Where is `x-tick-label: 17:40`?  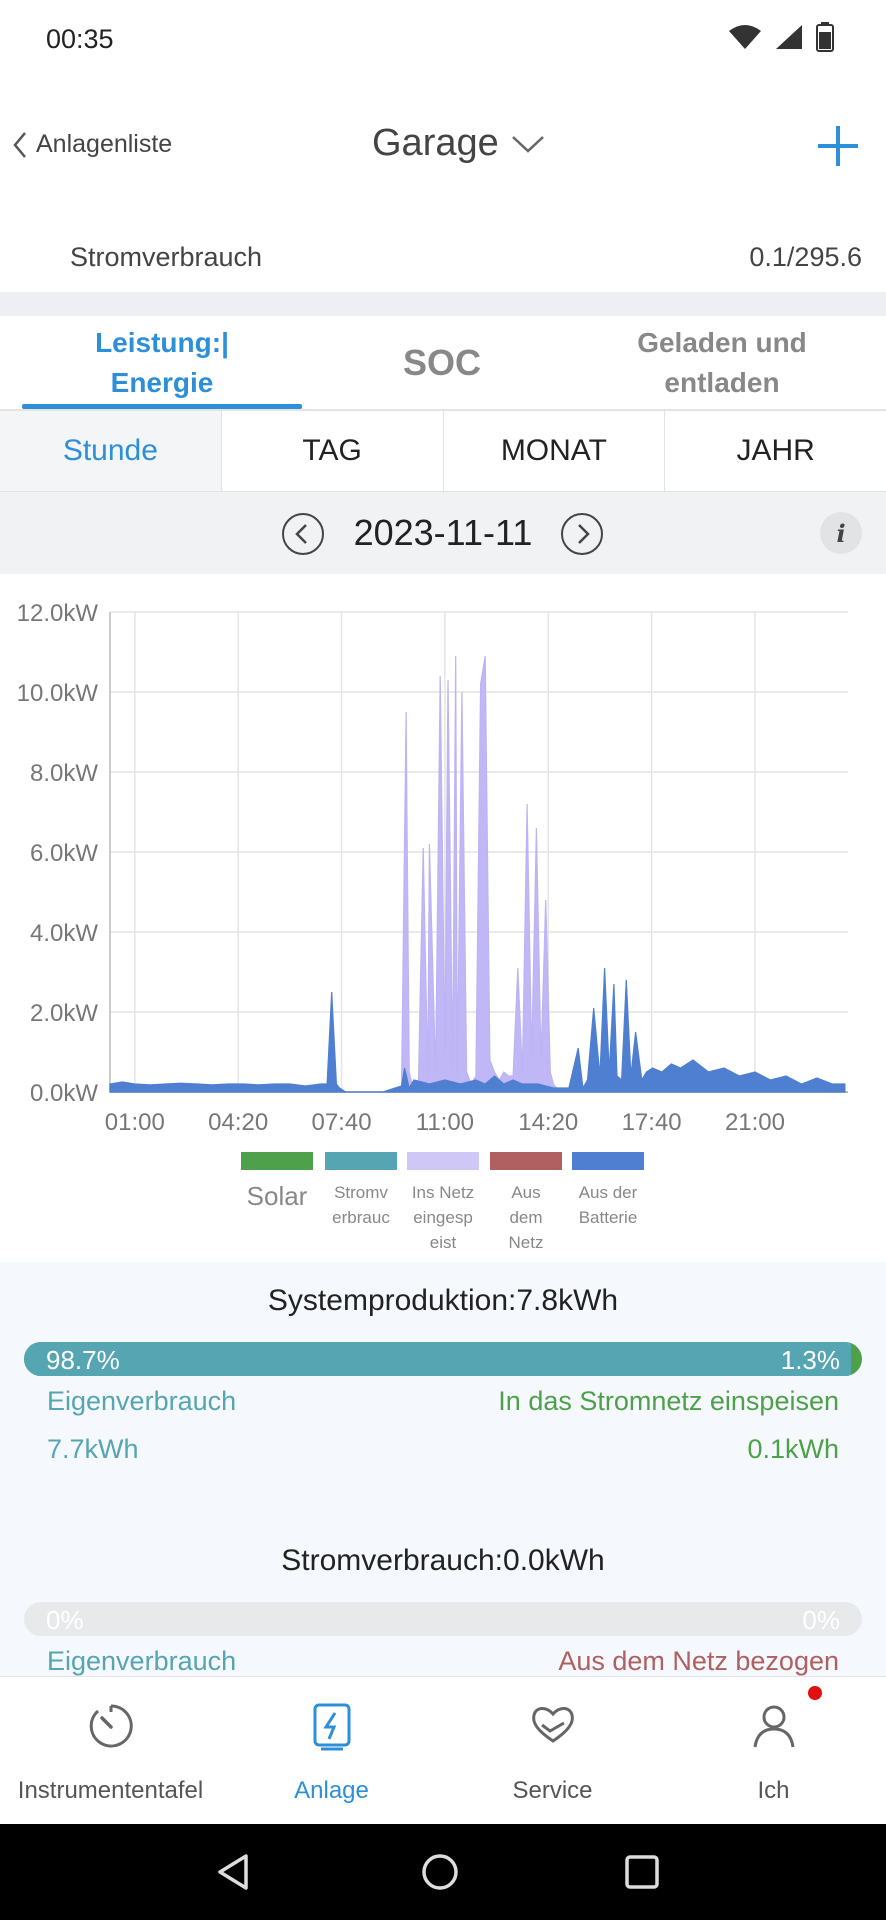 x-tick-label: 17:40 is located at coordinates (652, 1122).